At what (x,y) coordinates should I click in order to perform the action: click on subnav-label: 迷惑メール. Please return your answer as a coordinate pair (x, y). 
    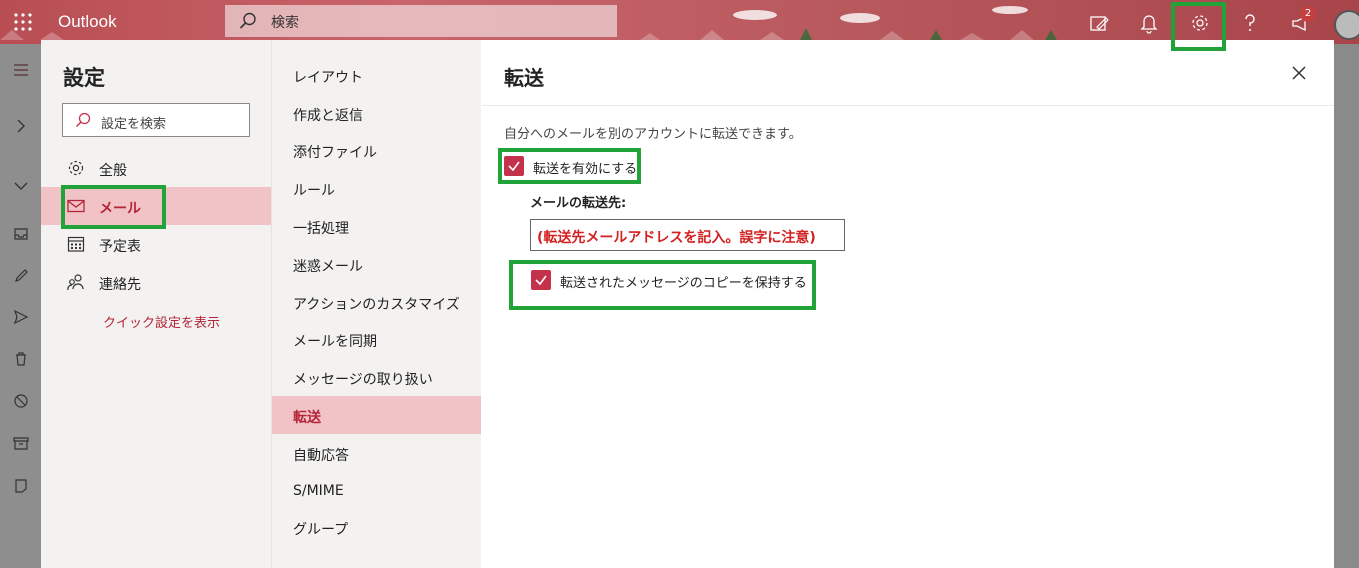
    Looking at the image, I should click on (328, 267).